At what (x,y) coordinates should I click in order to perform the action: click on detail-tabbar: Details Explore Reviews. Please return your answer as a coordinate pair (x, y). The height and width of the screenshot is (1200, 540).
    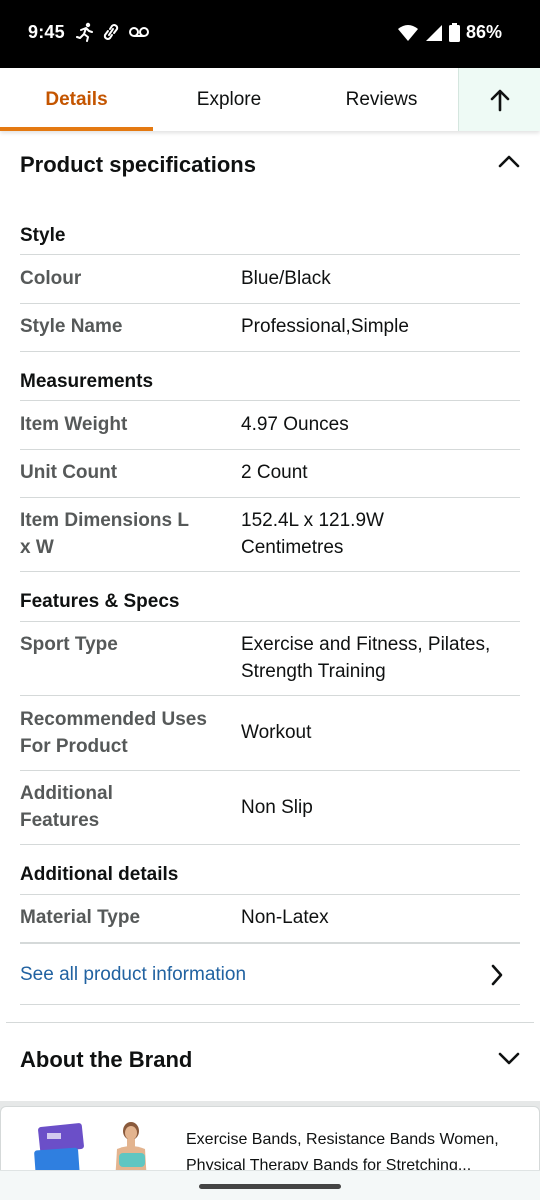
    Looking at the image, I should click on (270, 99).